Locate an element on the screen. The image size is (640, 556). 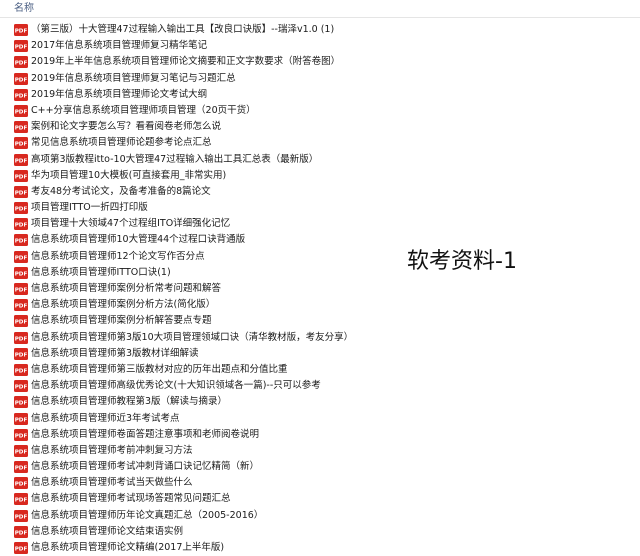
file-row: PDF 信息系统项目管理师论文精编(2017上半年版) is located at coordinates (200, 548).